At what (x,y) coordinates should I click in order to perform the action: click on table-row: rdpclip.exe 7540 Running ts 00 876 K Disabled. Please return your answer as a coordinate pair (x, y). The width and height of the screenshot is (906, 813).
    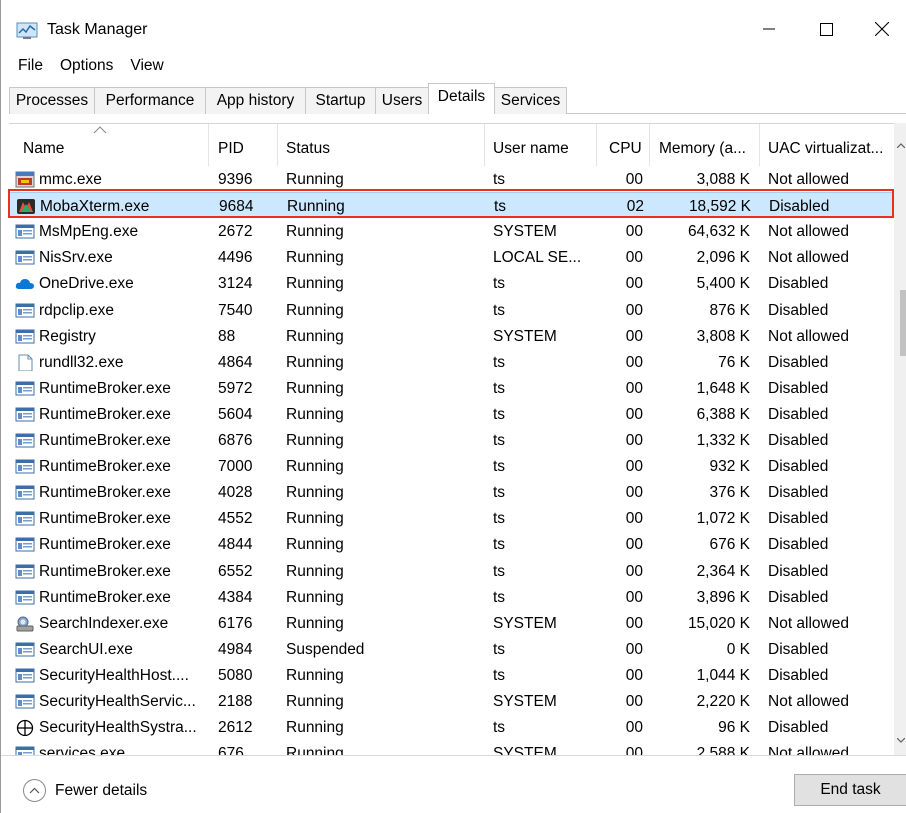
    Looking at the image, I should click on (457, 310).